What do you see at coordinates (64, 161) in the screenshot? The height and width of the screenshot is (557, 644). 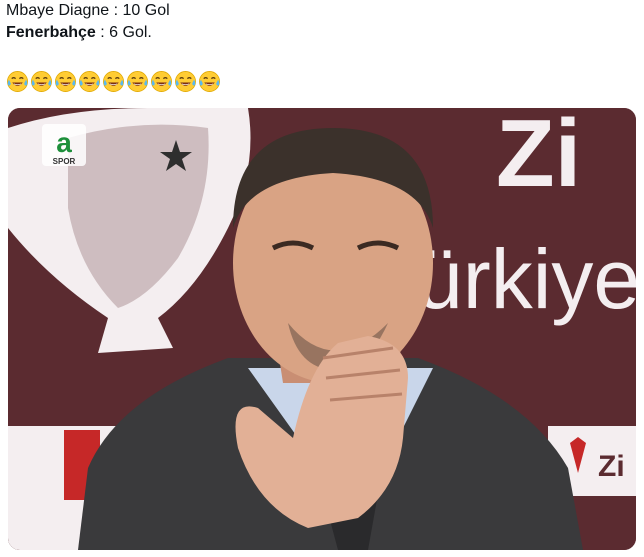 I see `channel-logo-sub: SPOR` at bounding box center [64, 161].